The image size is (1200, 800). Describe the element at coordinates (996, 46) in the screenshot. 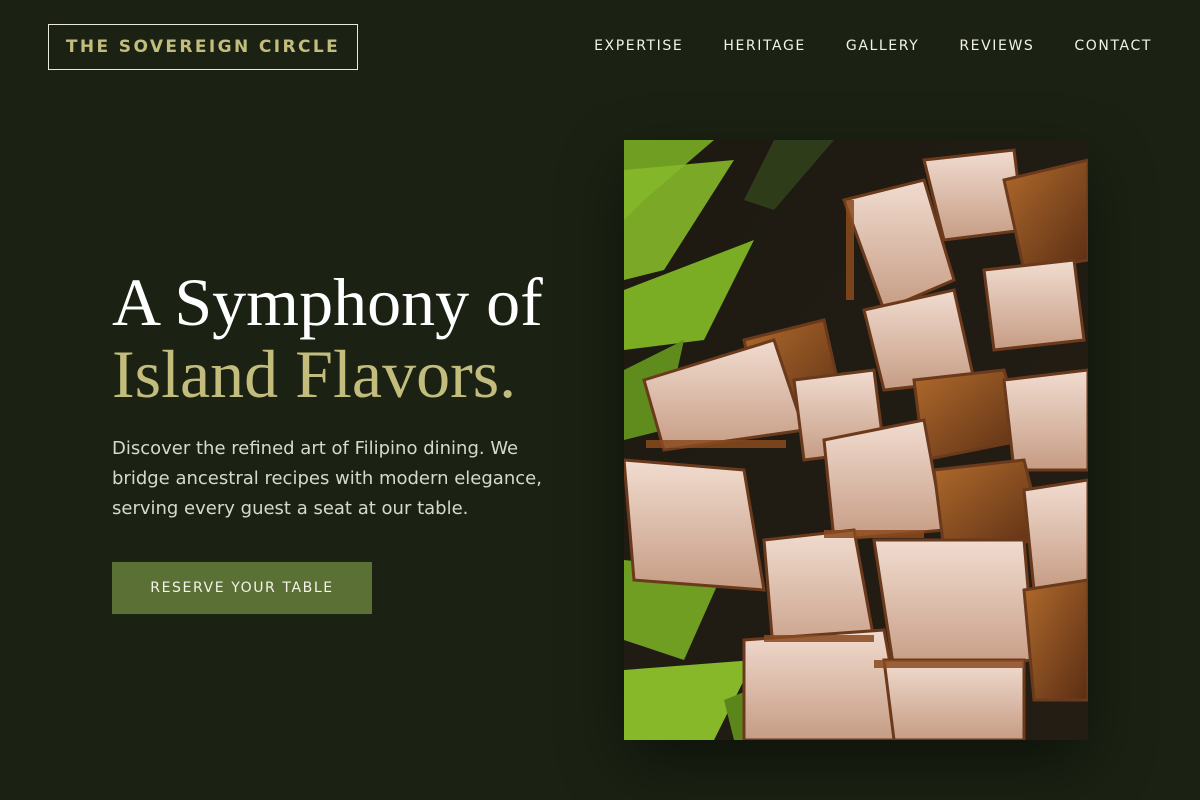

I see `nav-item-reviews: REVIEWS` at that location.